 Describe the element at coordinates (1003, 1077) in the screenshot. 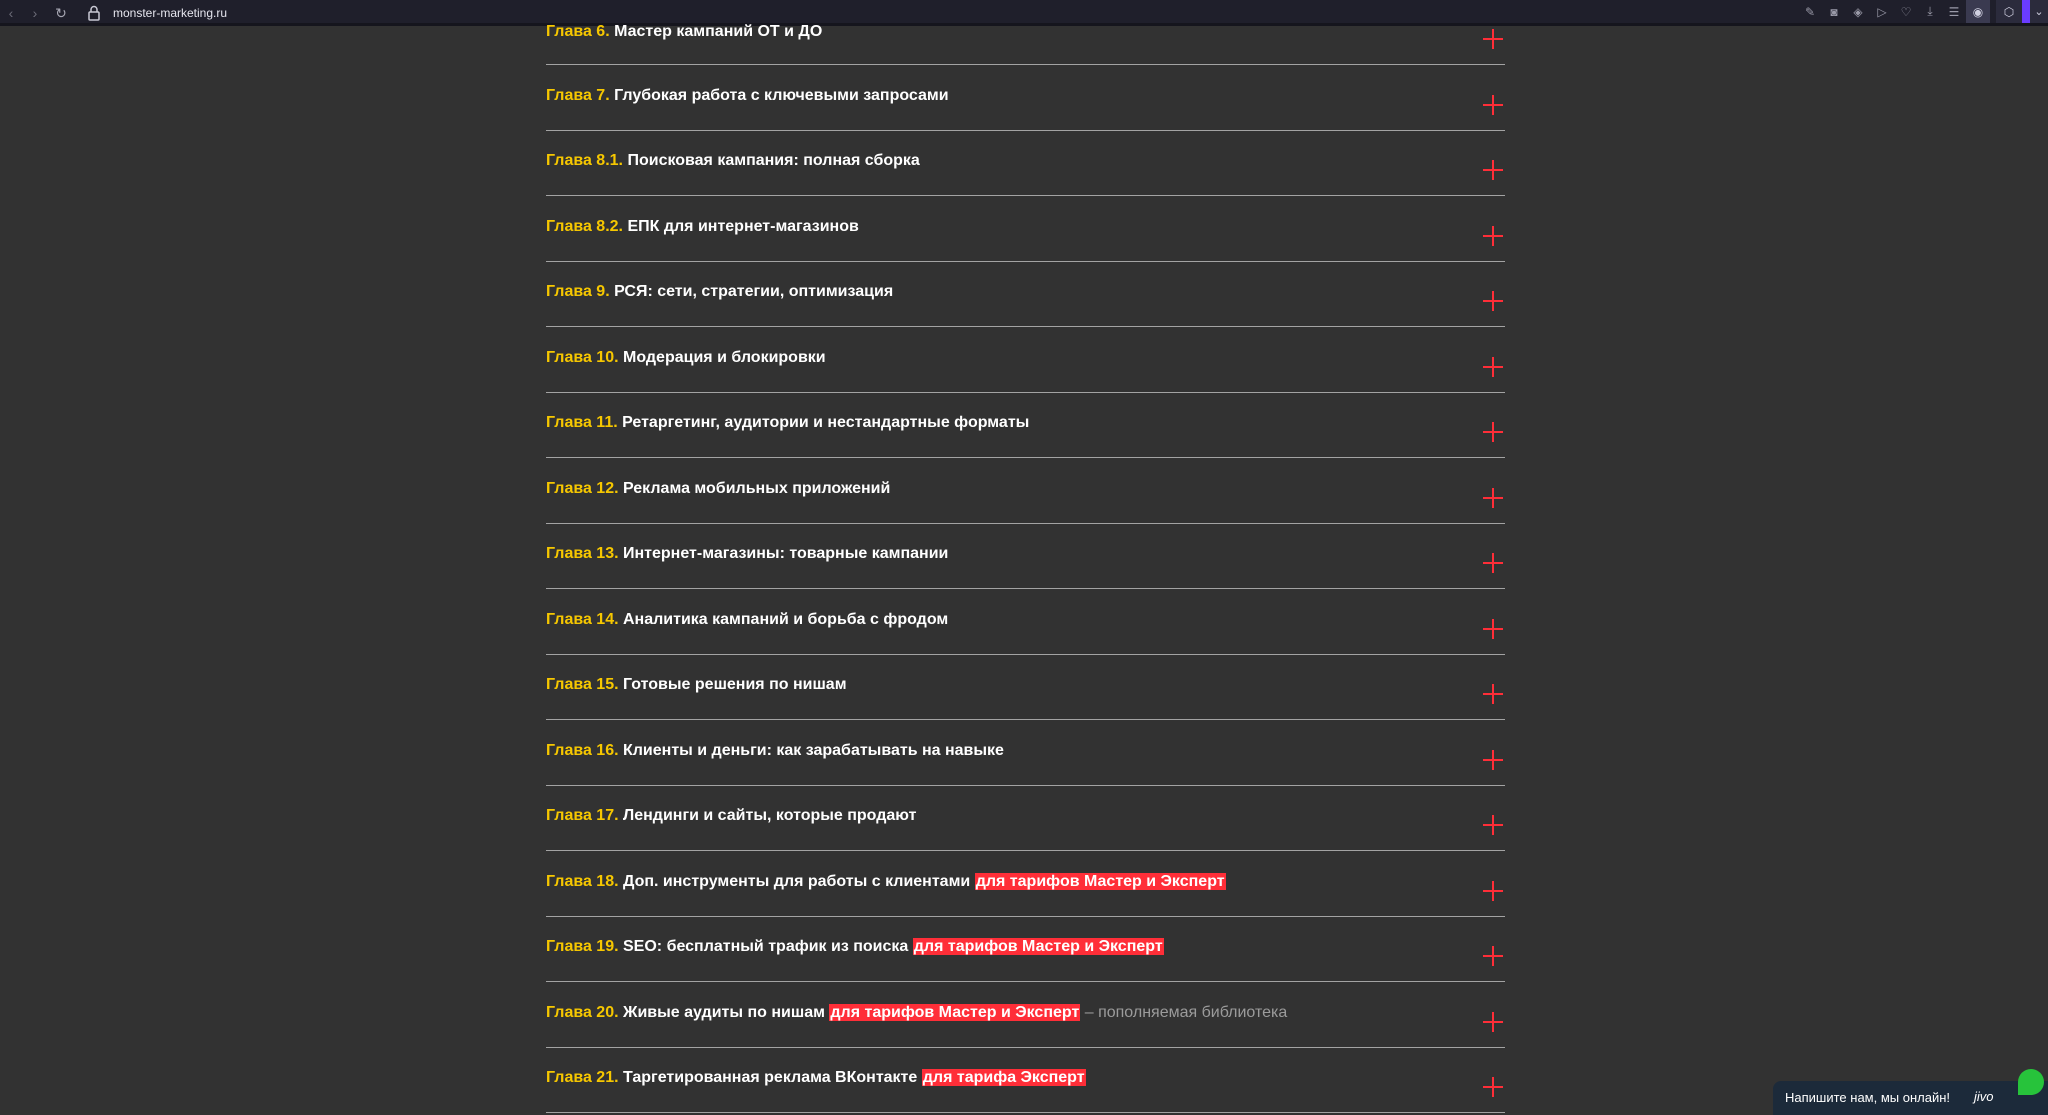

I see `tariff-badge: для тарифа Эксперт` at that location.